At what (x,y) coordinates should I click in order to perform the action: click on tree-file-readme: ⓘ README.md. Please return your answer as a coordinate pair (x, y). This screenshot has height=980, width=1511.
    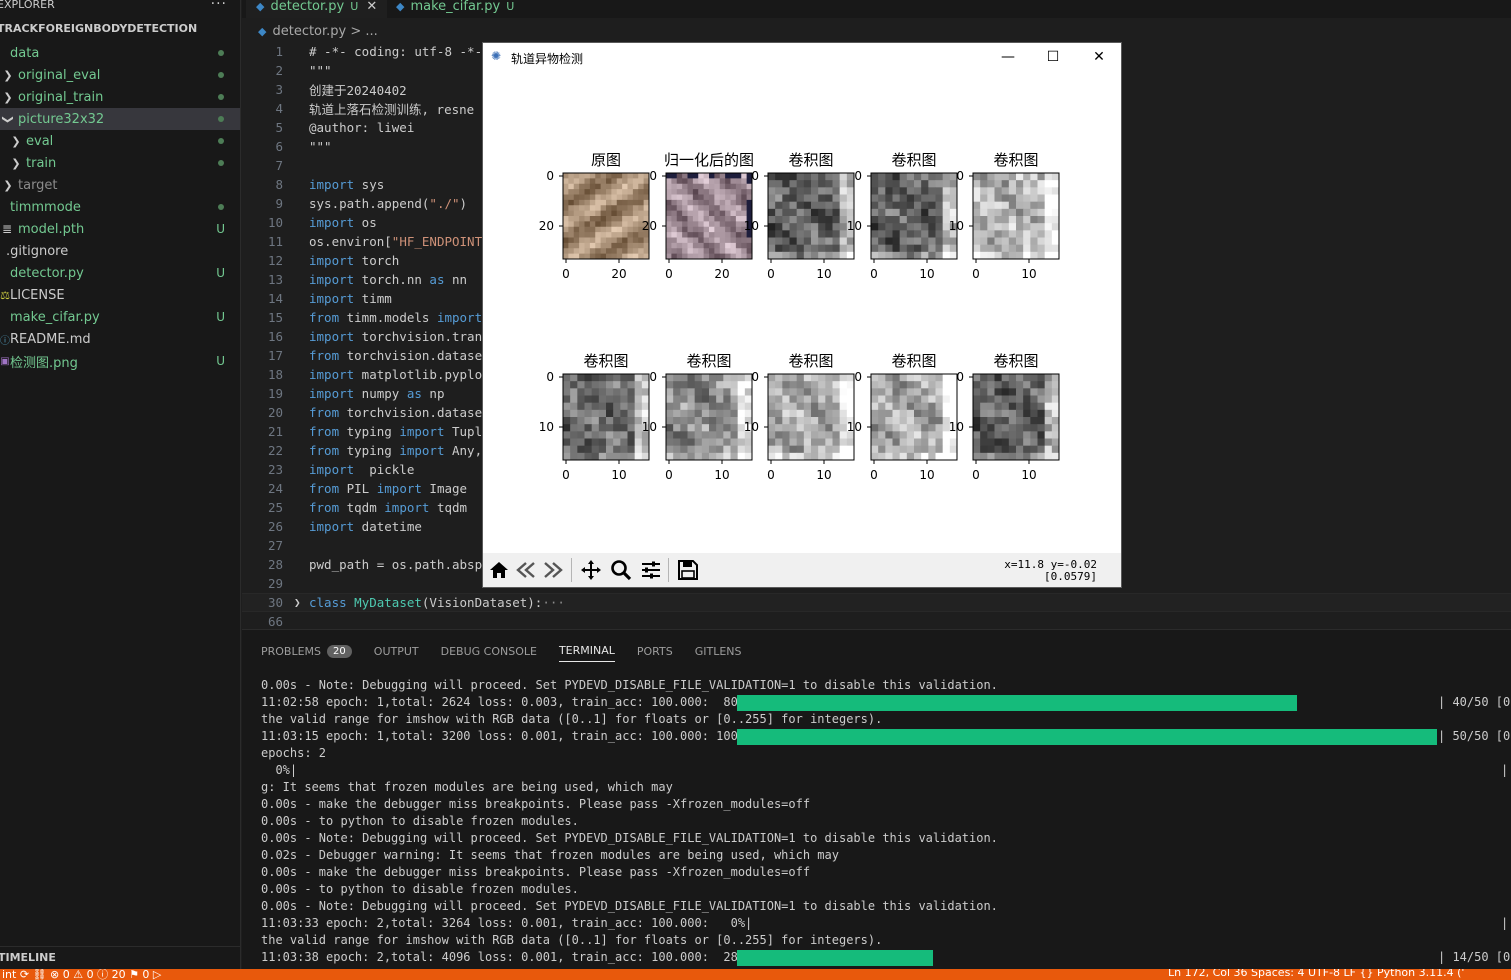
    Looking at the image, I should click on (120, 339).